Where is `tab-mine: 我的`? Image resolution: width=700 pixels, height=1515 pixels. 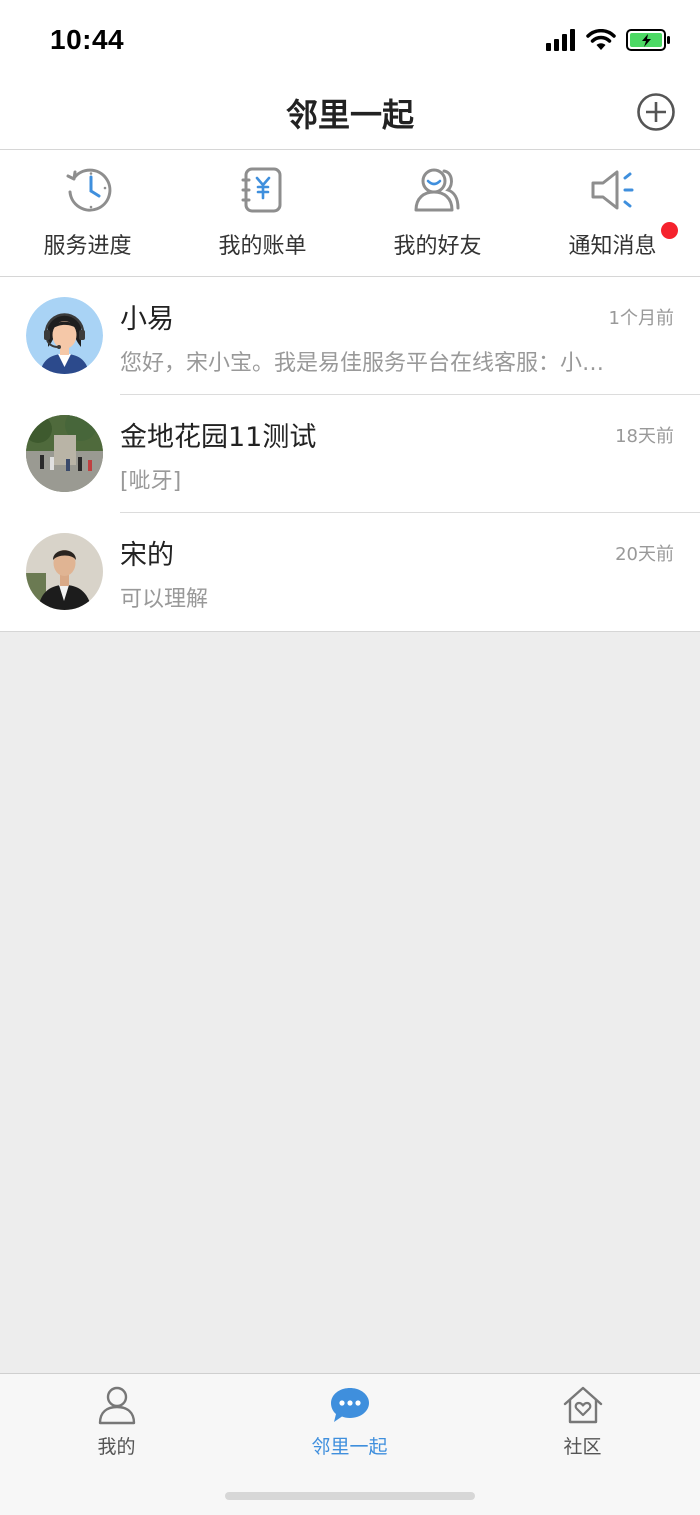 tab-mine: 我的 is located at coordinates (116, 1424).